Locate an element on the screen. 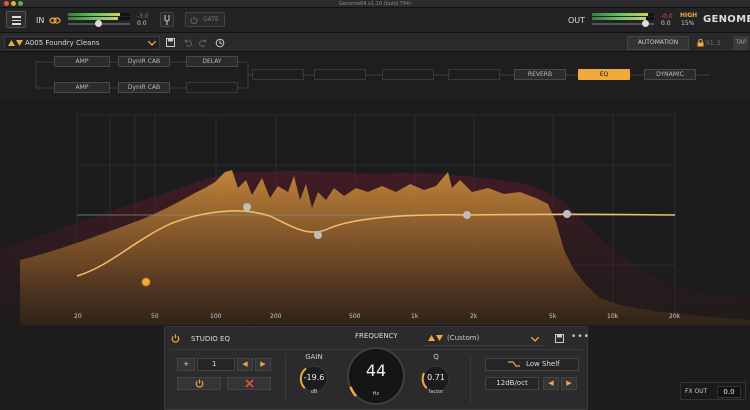 This screenshot has height=410, width=750. chain-block-amp-2: AMP is located at coordinates (82, 87).